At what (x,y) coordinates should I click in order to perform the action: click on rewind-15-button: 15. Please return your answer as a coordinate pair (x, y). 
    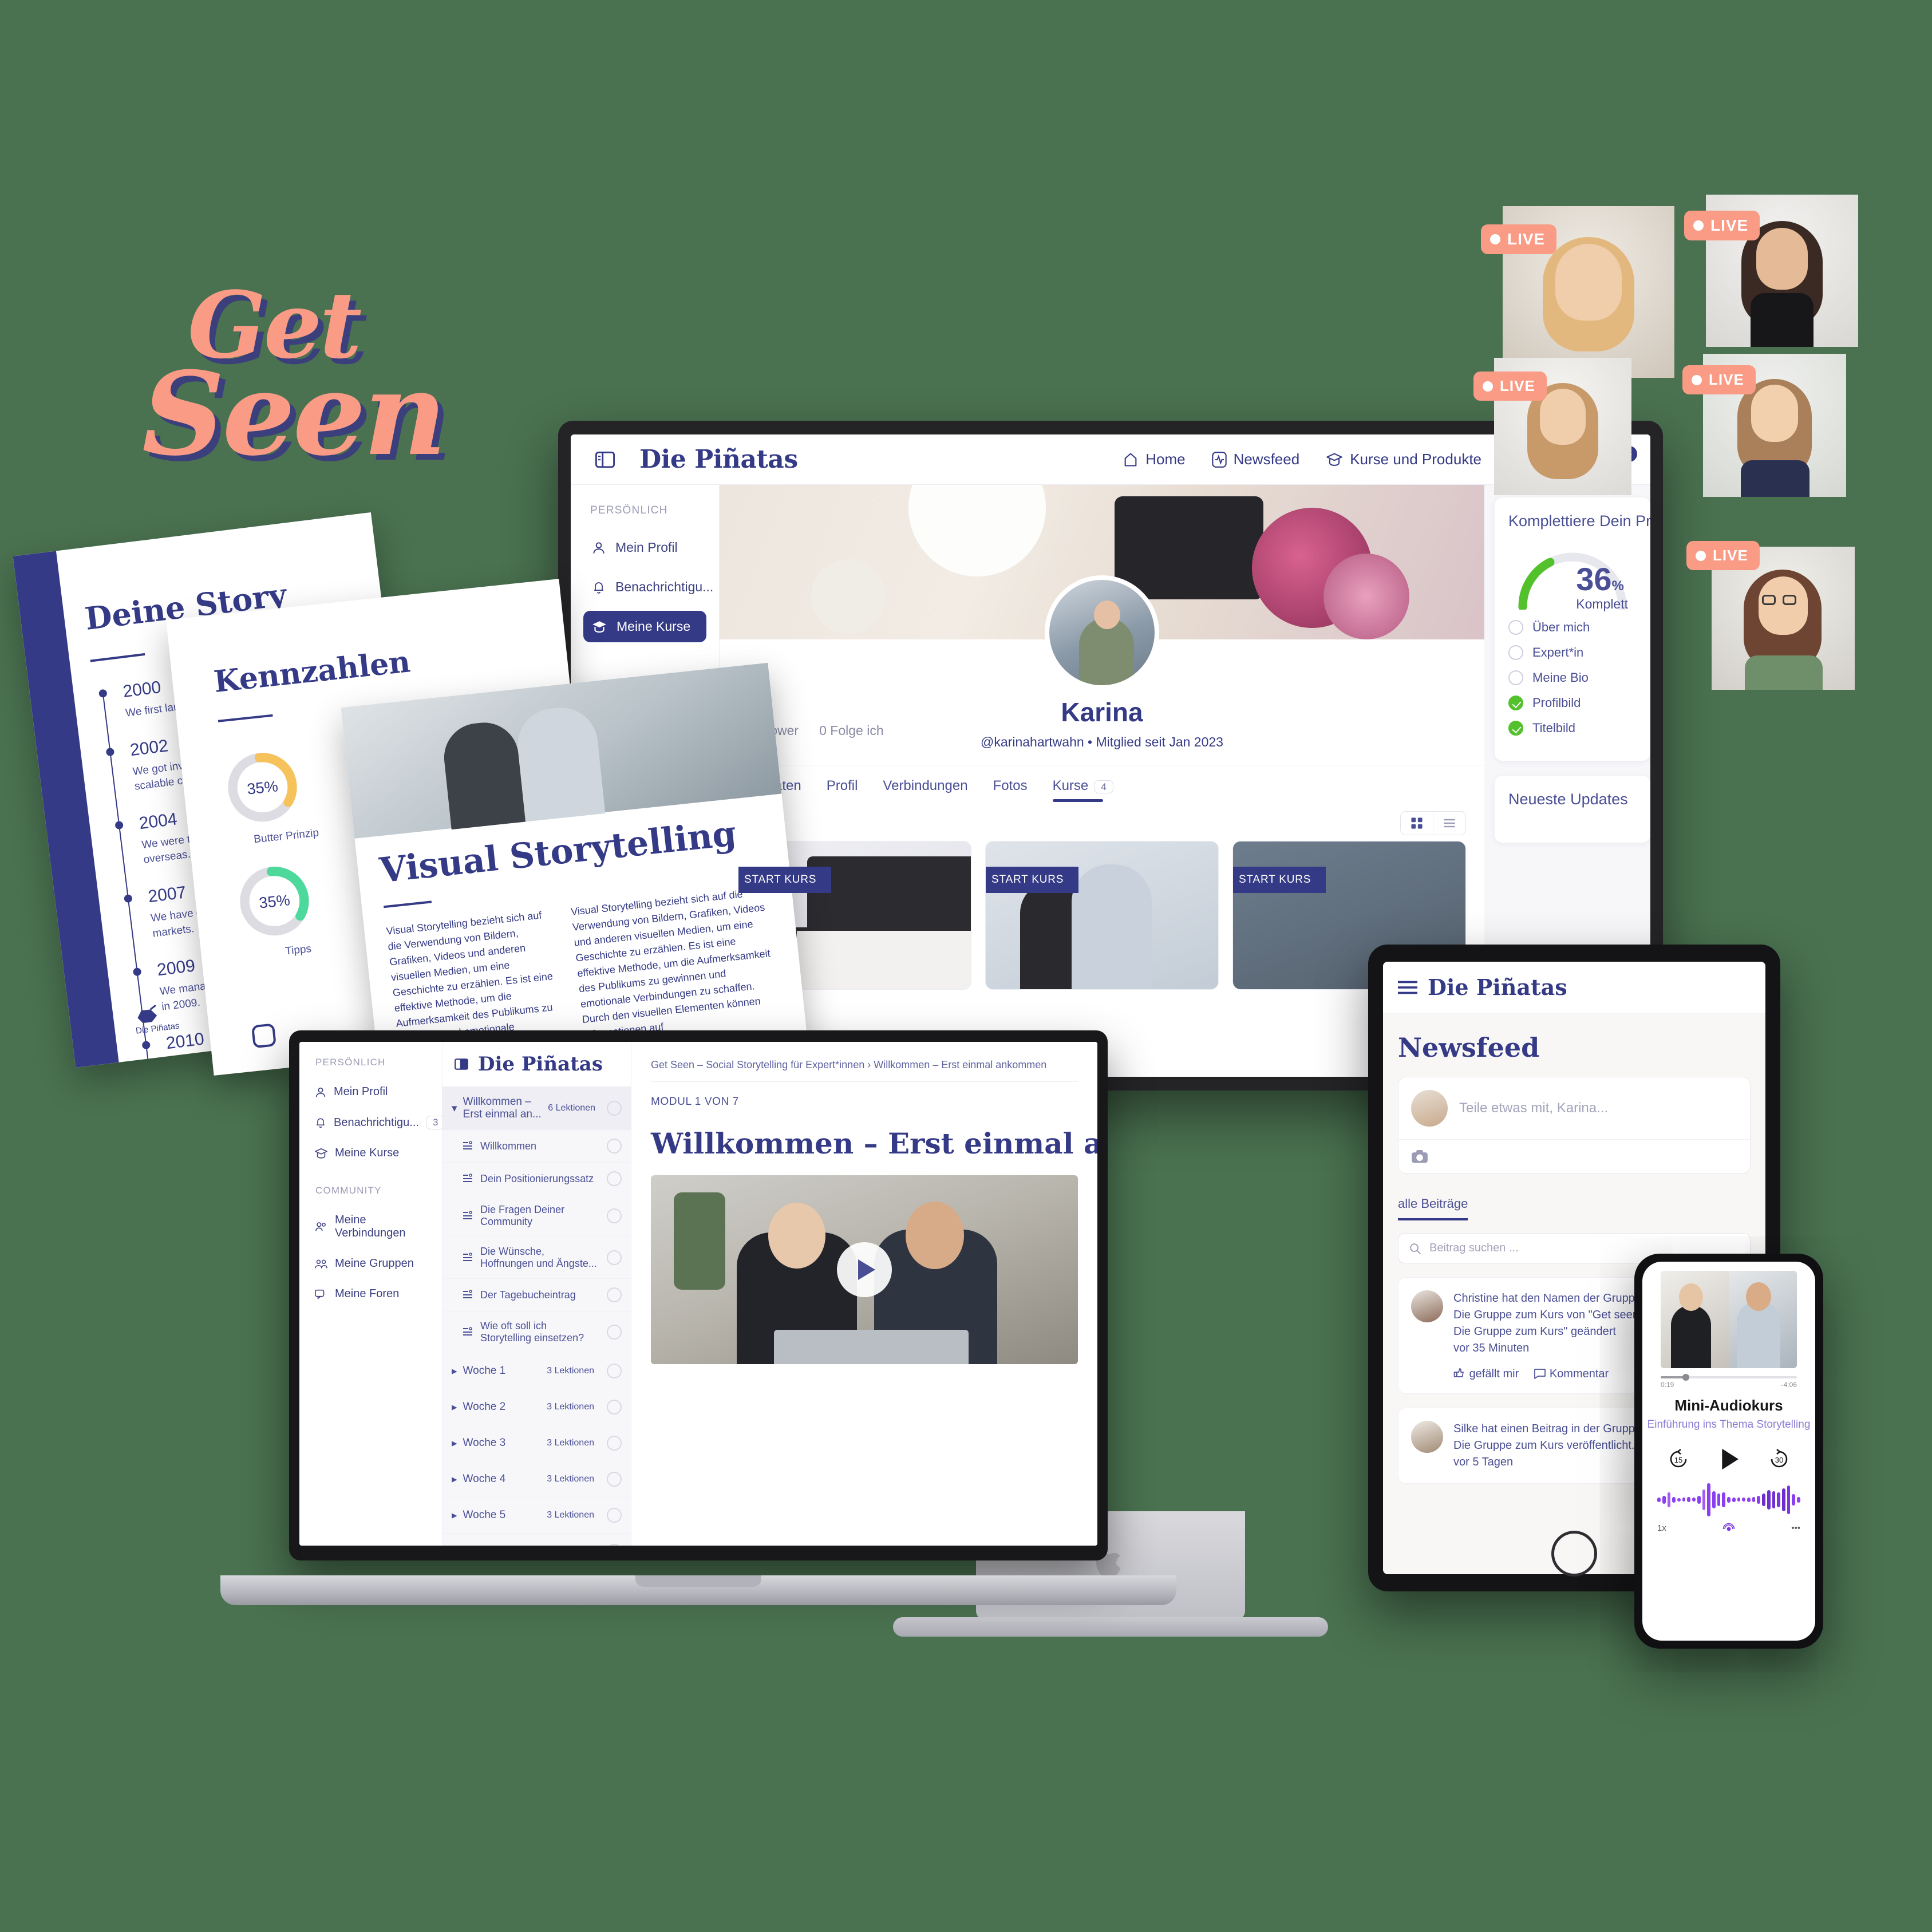
    Looking at the image, I should click on (1678, 1459).